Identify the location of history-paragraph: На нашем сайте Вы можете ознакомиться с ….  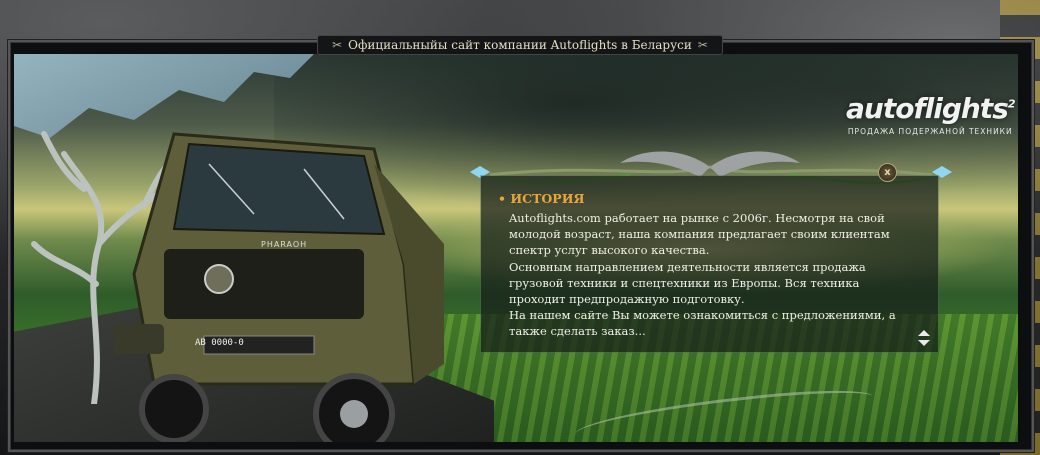
(702, 323).